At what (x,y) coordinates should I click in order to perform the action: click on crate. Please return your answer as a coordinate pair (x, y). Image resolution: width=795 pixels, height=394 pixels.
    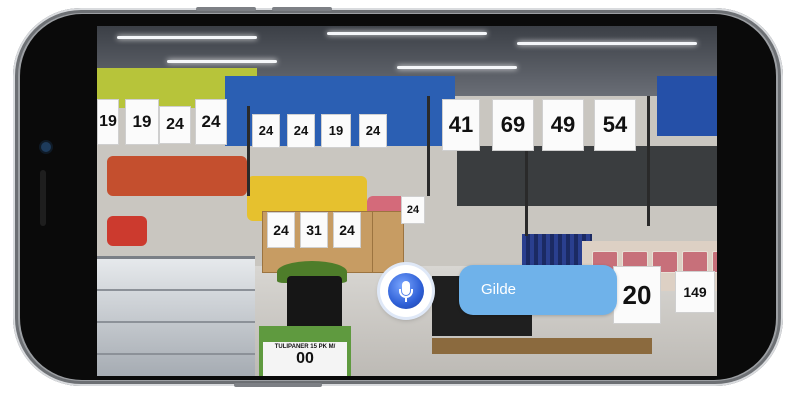
    Looking at the image, I should click on (388, 242).